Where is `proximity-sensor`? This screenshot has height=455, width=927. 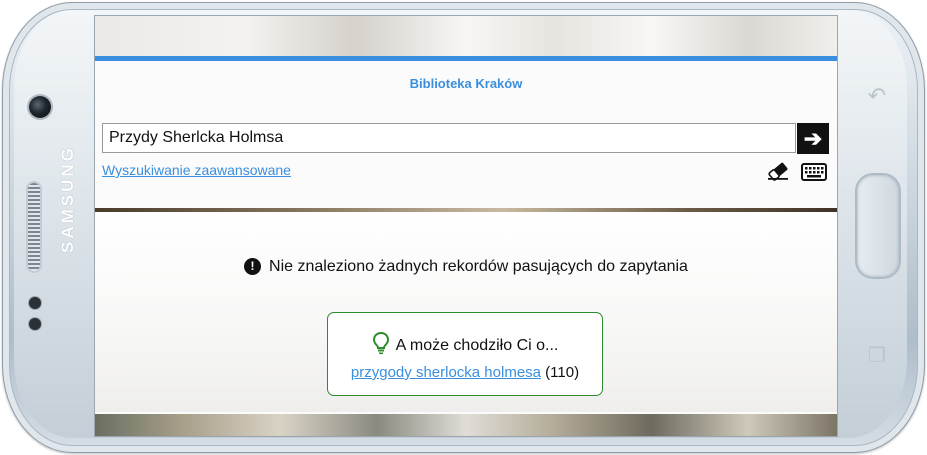
proximity-sensor is located at coordinates (35, 303).